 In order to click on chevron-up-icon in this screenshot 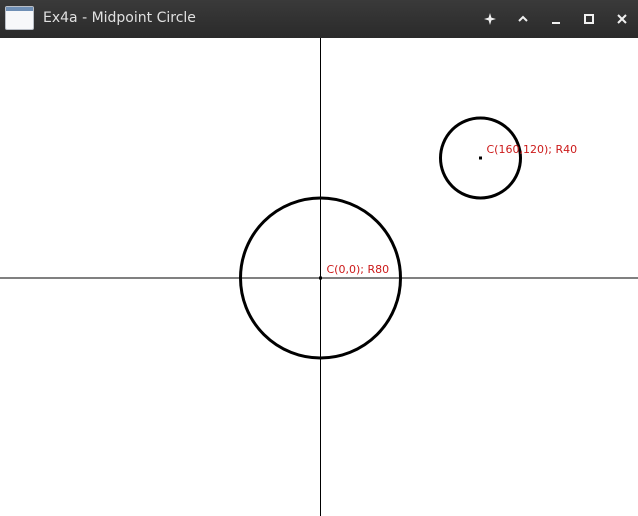, I will do `click(523, 19)`.